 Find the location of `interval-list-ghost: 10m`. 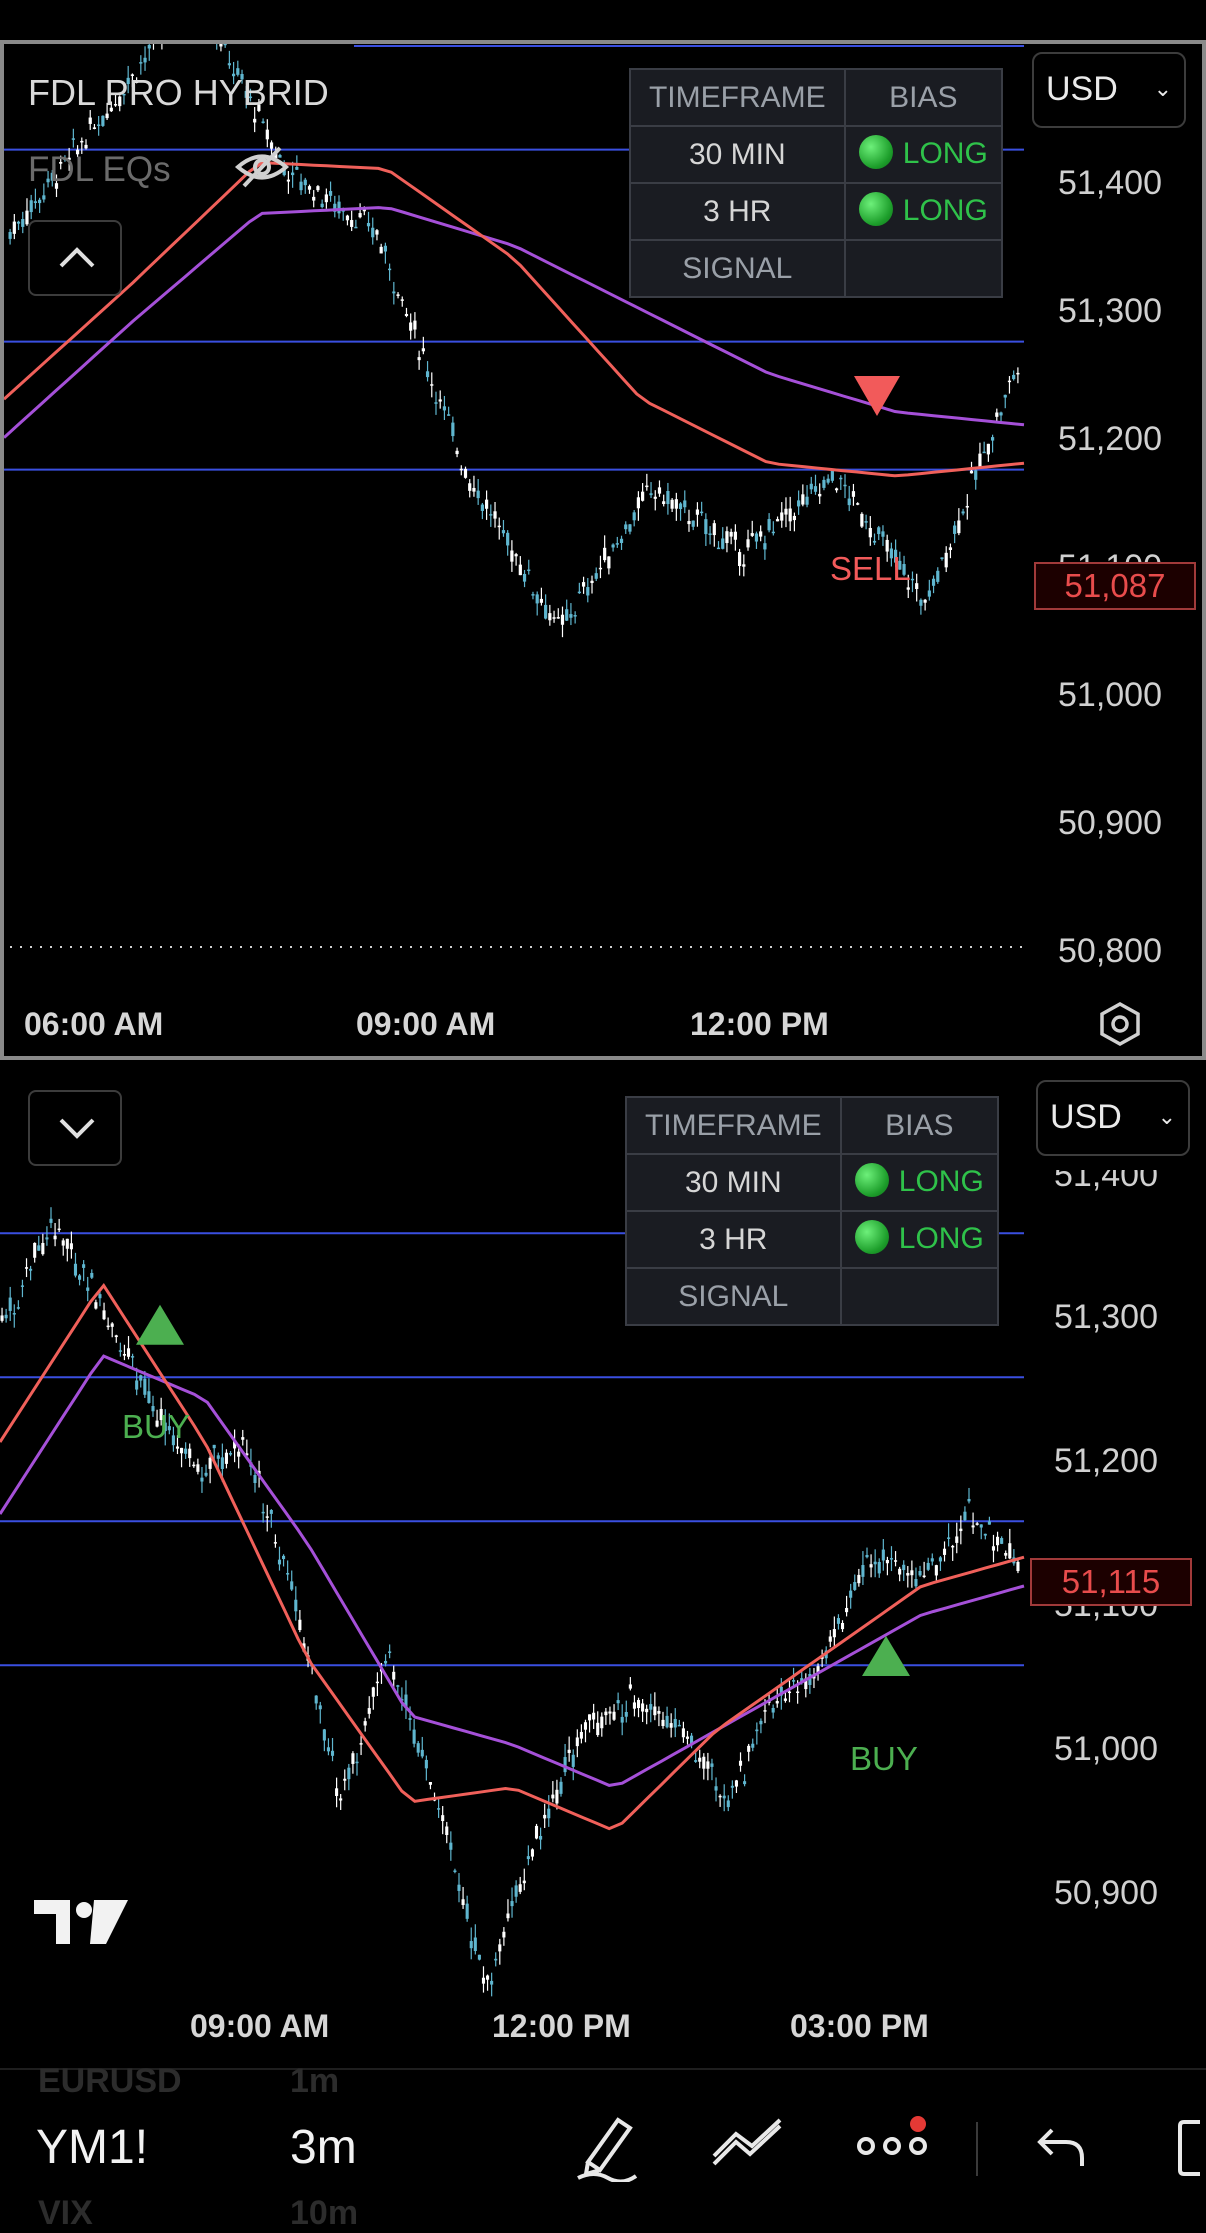

interval-list-ghost: 10m is located at coordinates (324, 2213).